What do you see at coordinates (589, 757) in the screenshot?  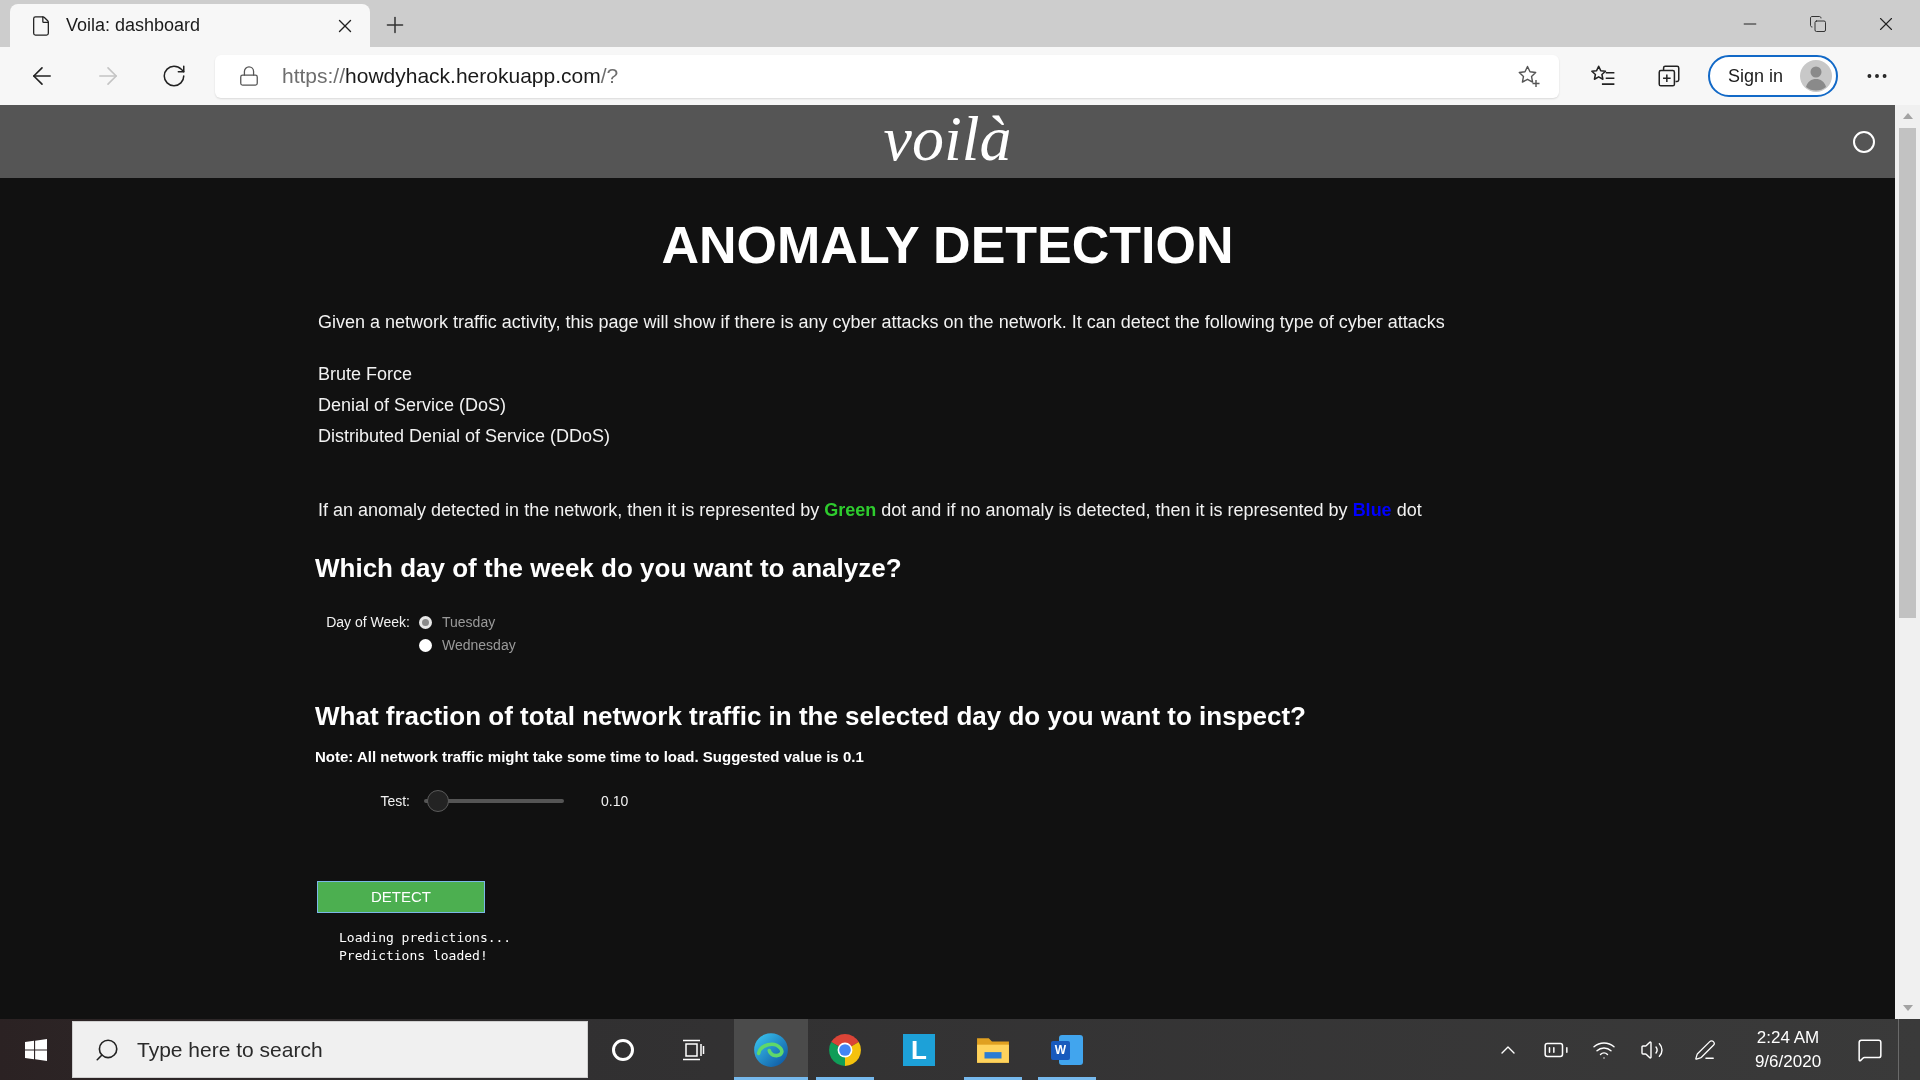 I see `note-text: Note: All network traffic might take some time to load. Suggested value is 0.1` at bounding box center [589, 757].